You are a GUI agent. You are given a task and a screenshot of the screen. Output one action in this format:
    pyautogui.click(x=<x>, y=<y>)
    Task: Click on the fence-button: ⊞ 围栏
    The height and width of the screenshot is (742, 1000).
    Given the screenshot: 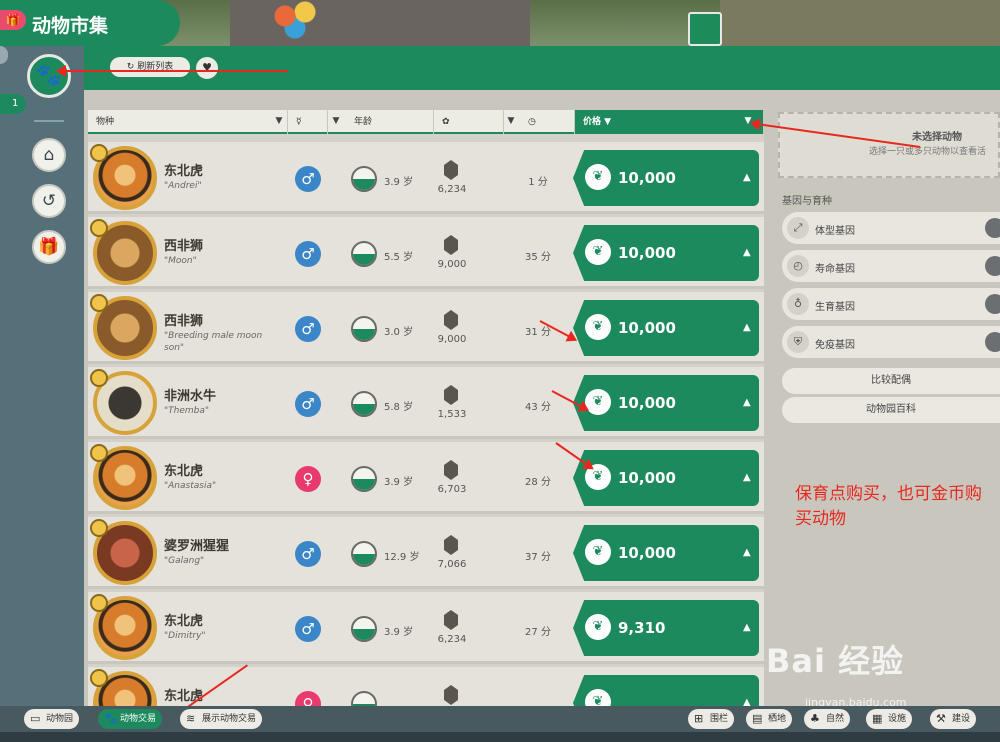 What is the action you would take?
    pyautogui.click(x=711, y=719)
    